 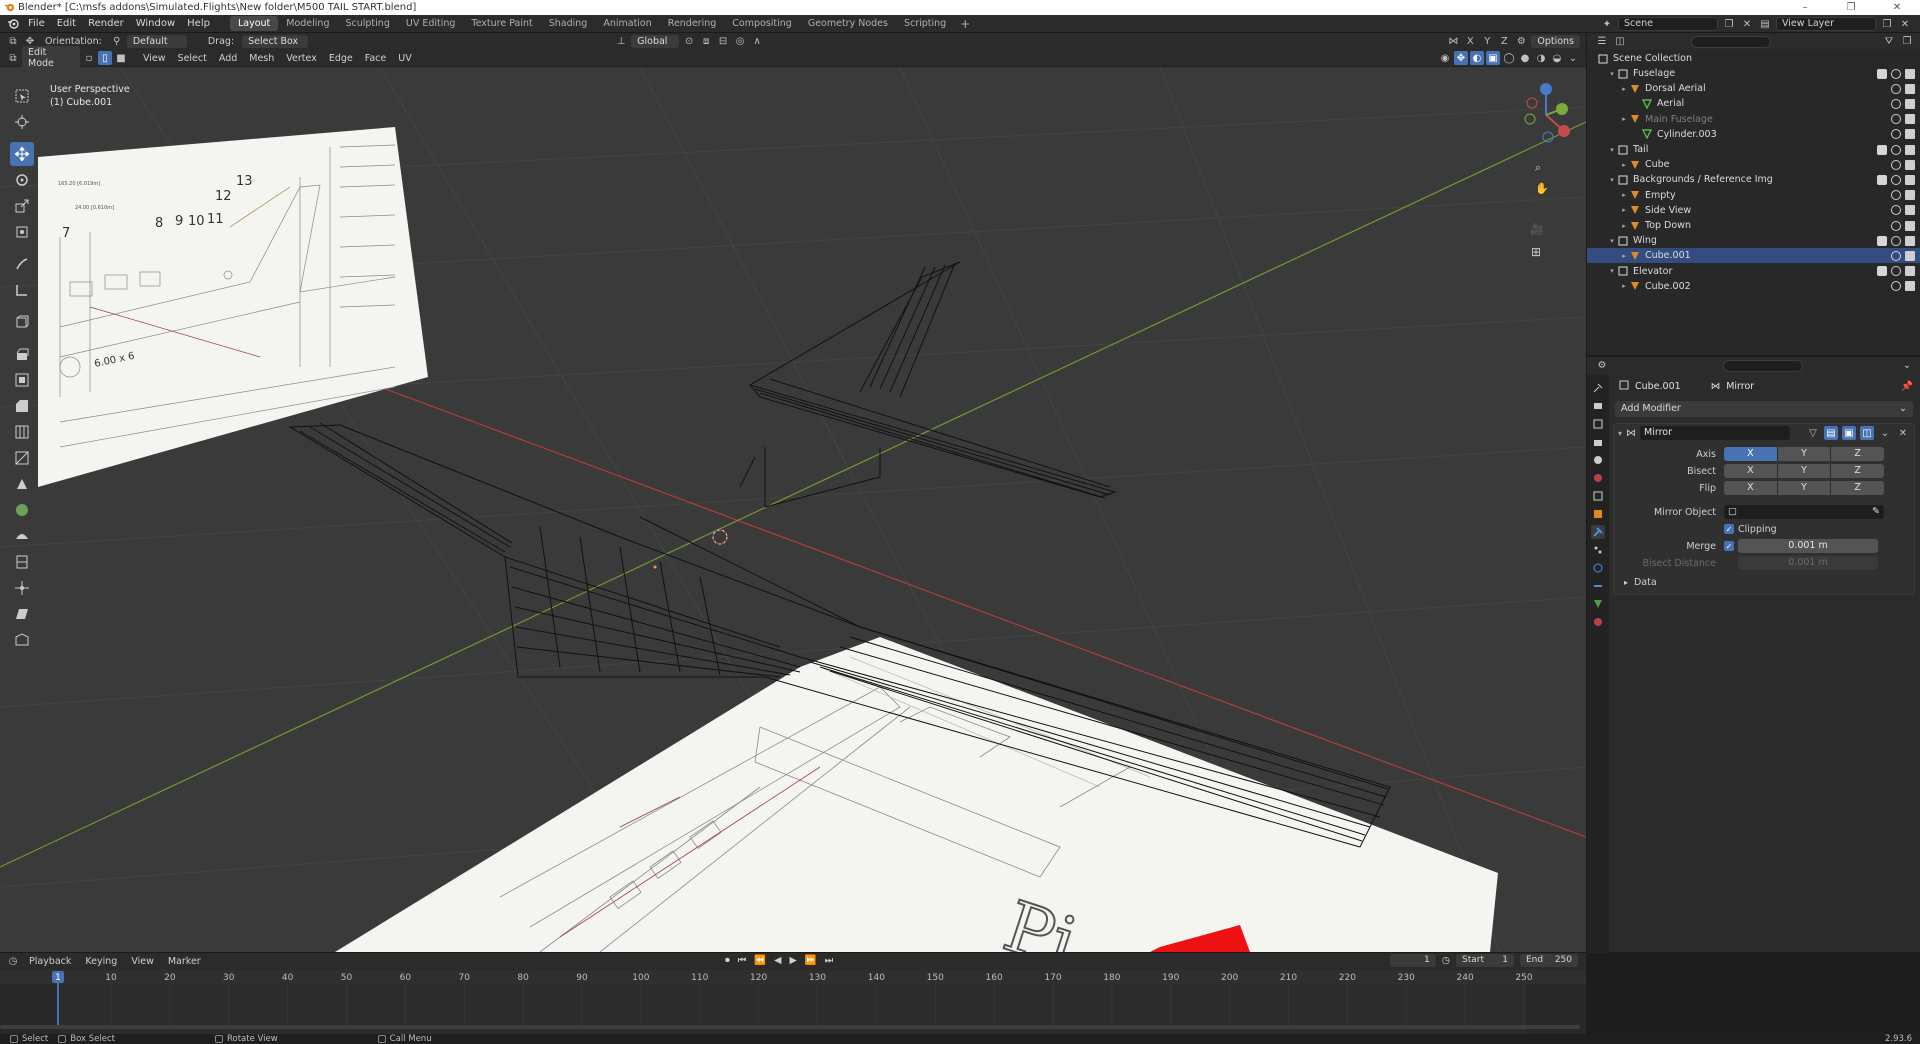 I want to click on data-subpanel: ▸ Data, so click(x=1764, y=582).